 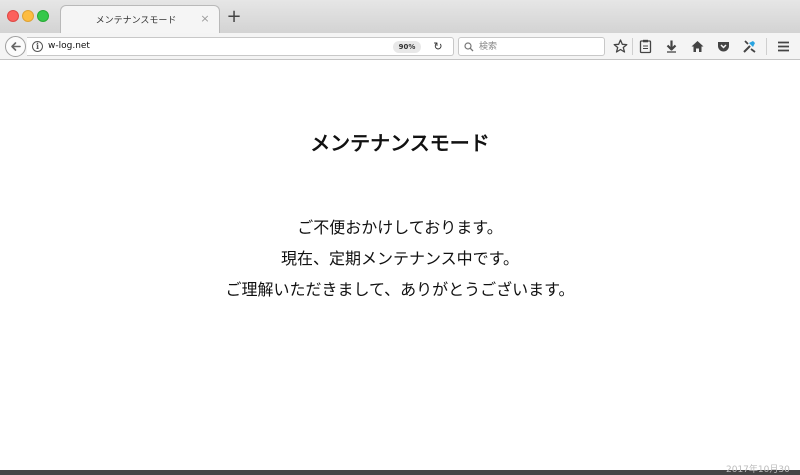 What do you see at coordinates (400, 289) in the screenshot?
I see `message-line: ご理解いただきまして、ありがとうございます。` at bounding box center [400, 289].